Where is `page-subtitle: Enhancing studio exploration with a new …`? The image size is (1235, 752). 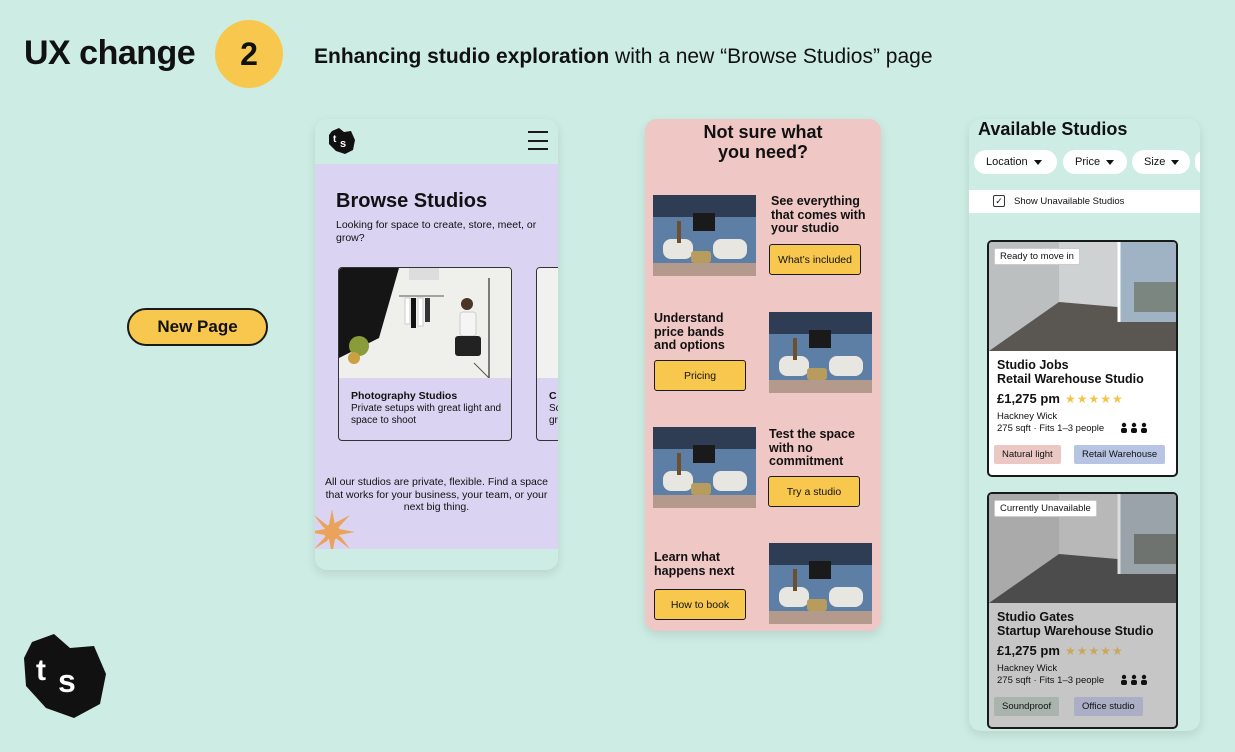
page-subtitle: Enhancing studio exploration with a new … is located at coordinates (623, 57).